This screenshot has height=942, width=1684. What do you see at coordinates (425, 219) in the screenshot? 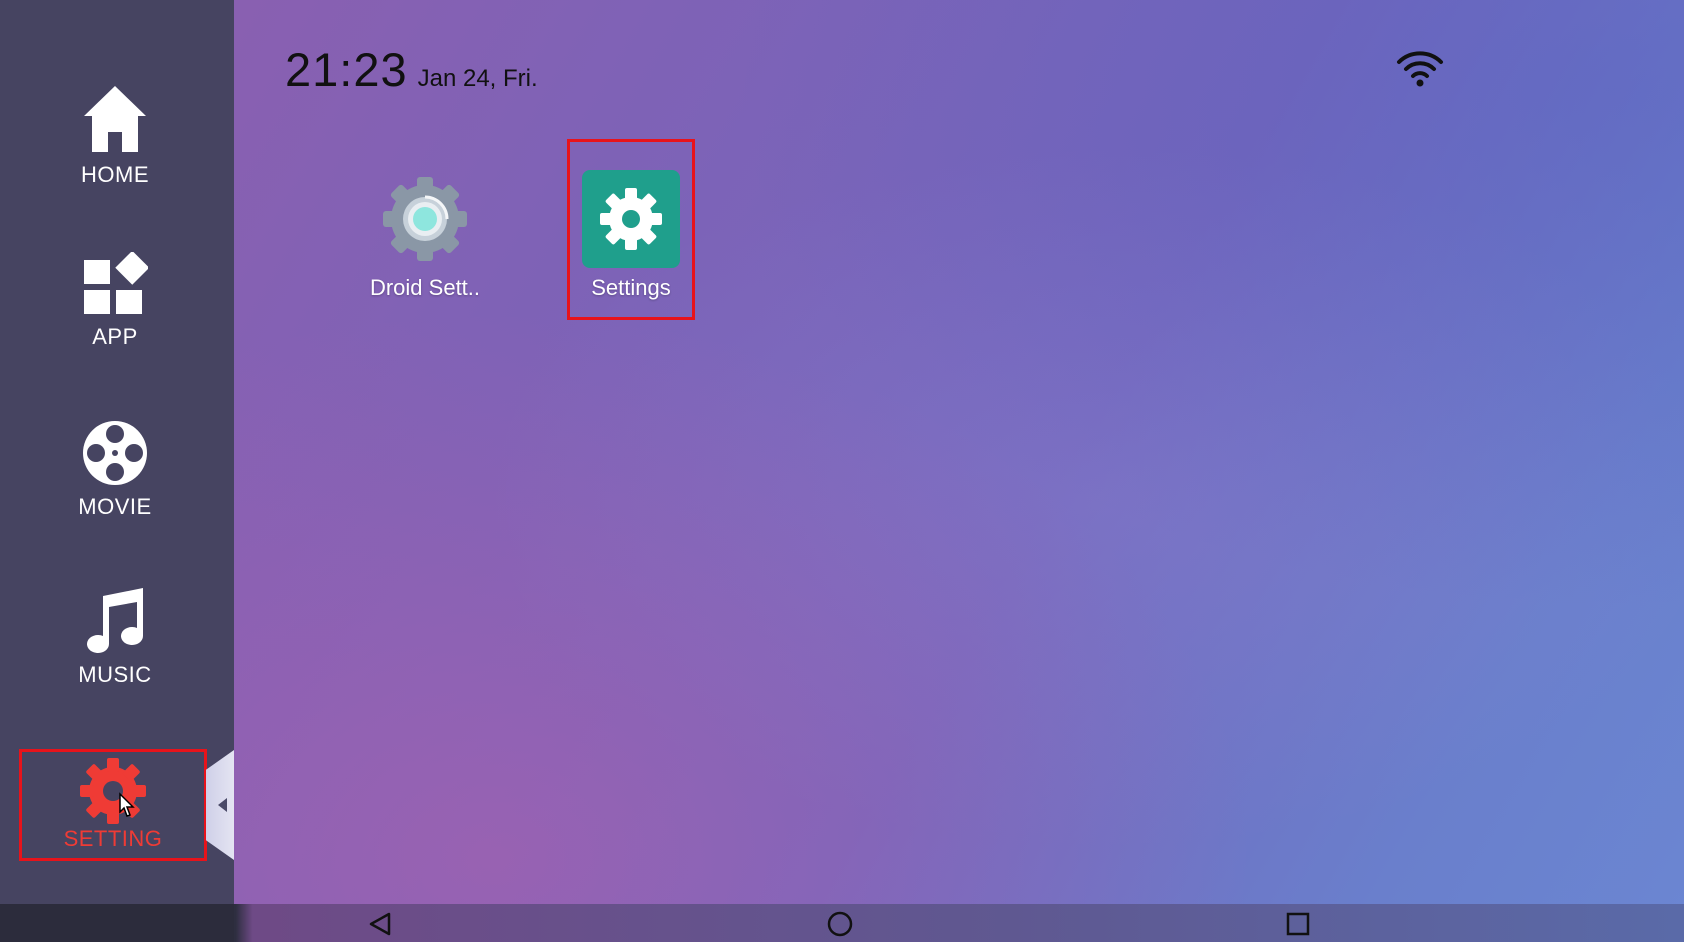
I see `droid-settings-gear-icon` at bounding box center [425, 219].